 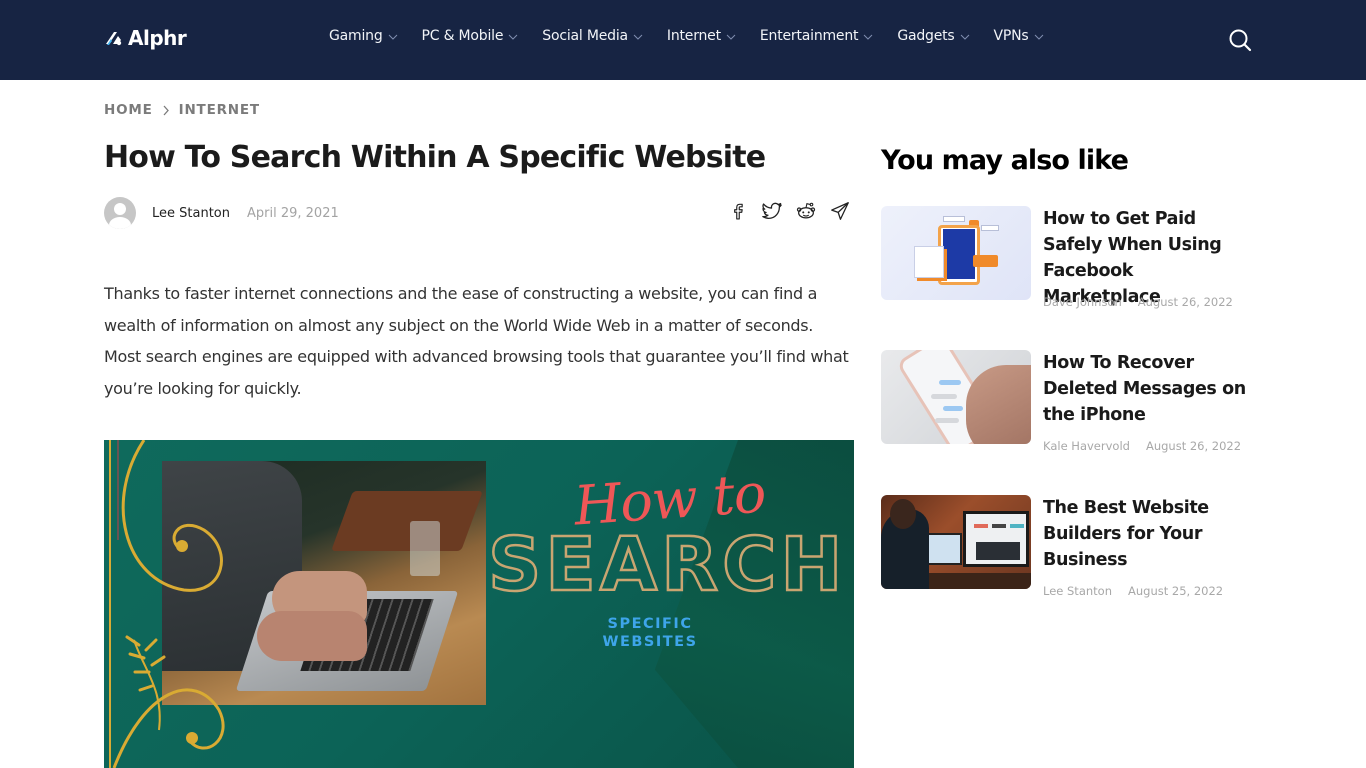 I want to click on telegram-icon, so click(x=840, y=211).